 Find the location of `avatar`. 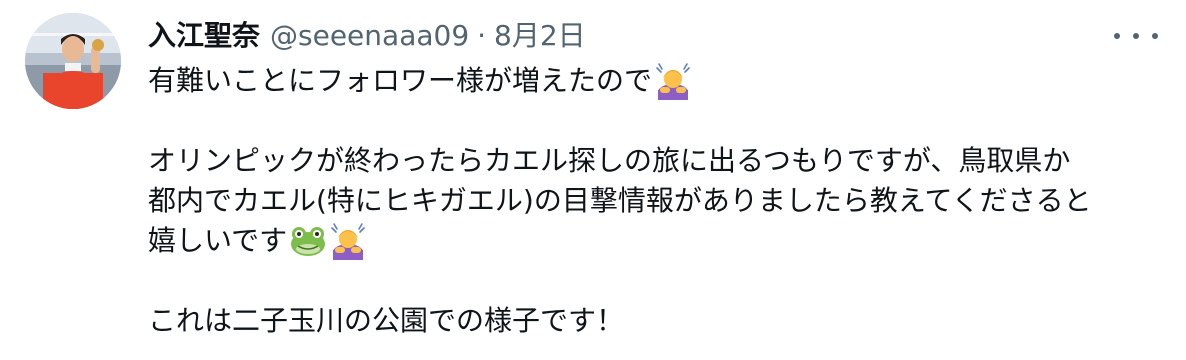

avatar is located at coordinates (73, 61).